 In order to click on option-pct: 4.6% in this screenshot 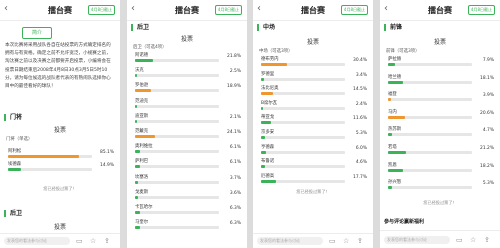, I will do `click(361, 163)`.